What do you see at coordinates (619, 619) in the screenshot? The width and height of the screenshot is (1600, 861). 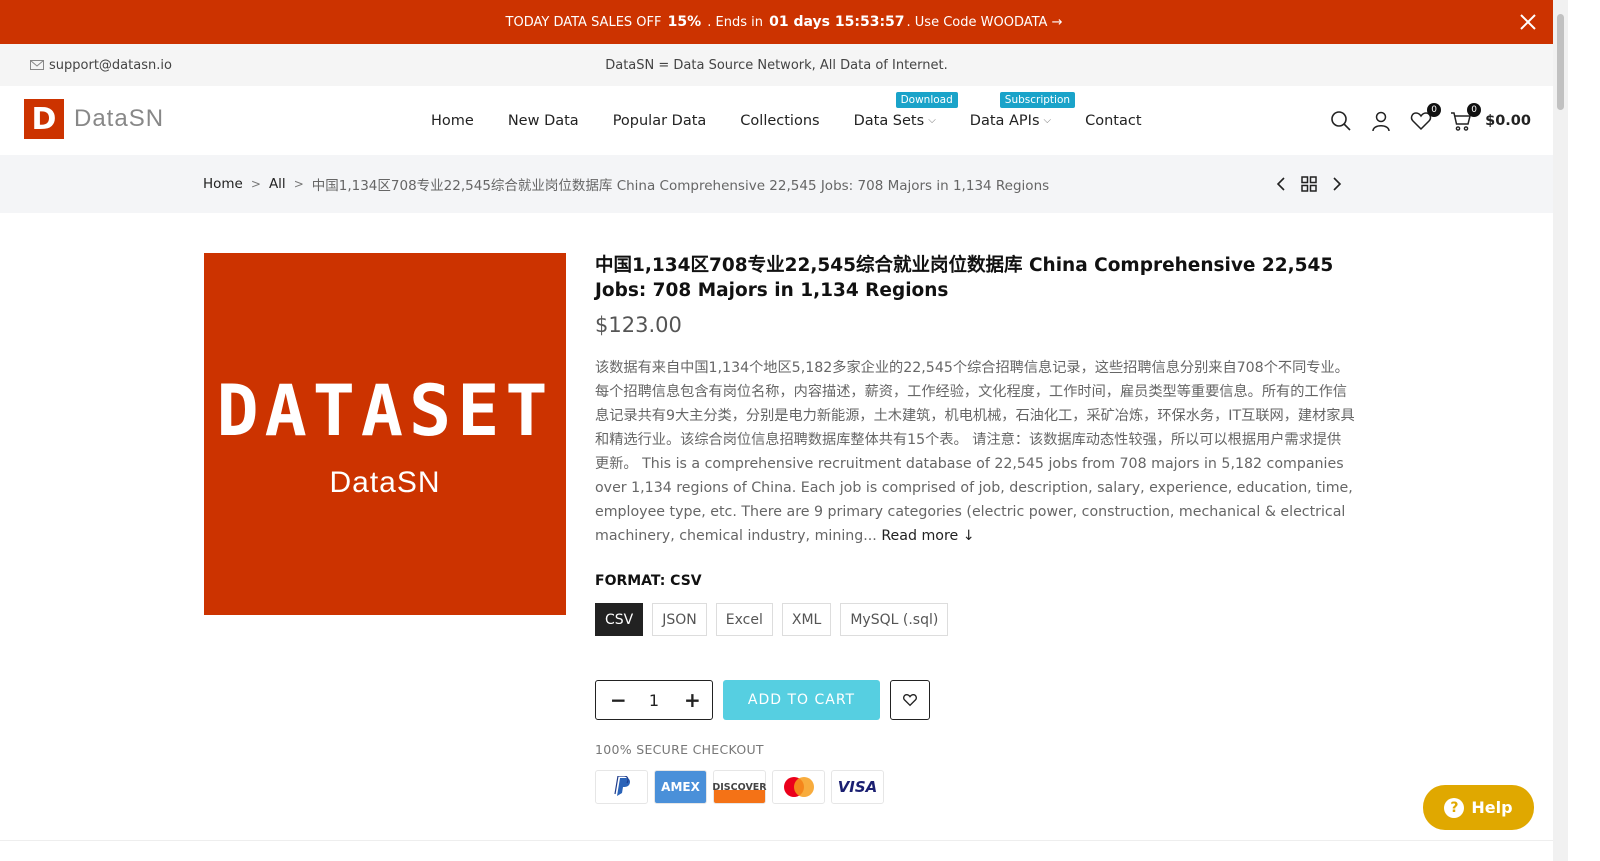 I see `format-option-csv: CSV` at bounding box center [619, 619].